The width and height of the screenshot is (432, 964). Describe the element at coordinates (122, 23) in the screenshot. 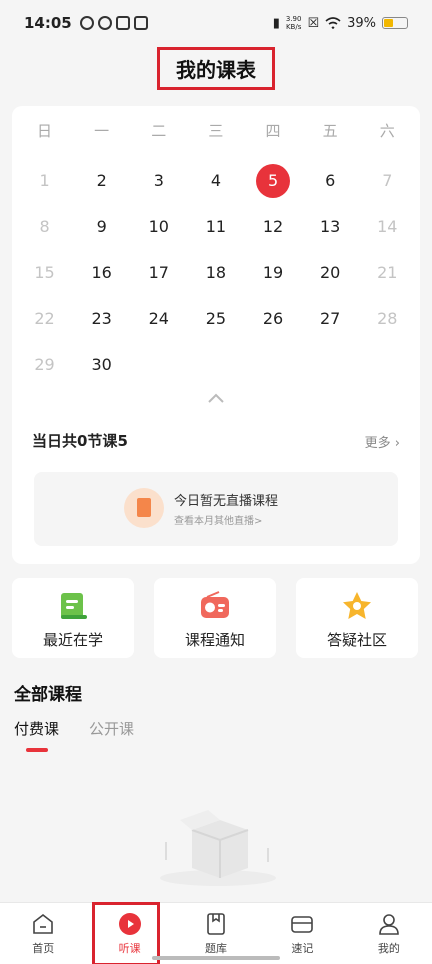

I see `mail-icon` at that location.